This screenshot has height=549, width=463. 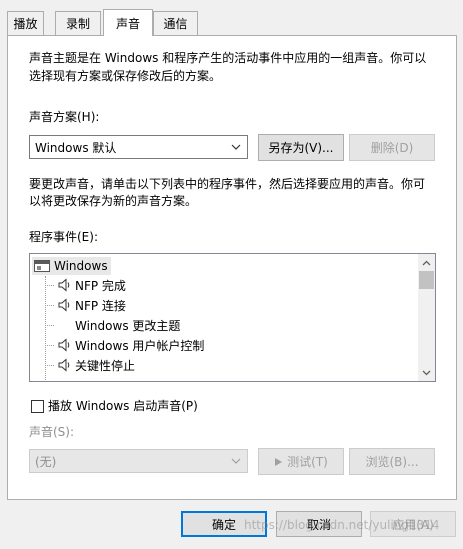 What do you see at coordinates (63, 237) in the screenshot?
I see `program-events-label: 程序事件(E):` at bounding box center [63, 237].